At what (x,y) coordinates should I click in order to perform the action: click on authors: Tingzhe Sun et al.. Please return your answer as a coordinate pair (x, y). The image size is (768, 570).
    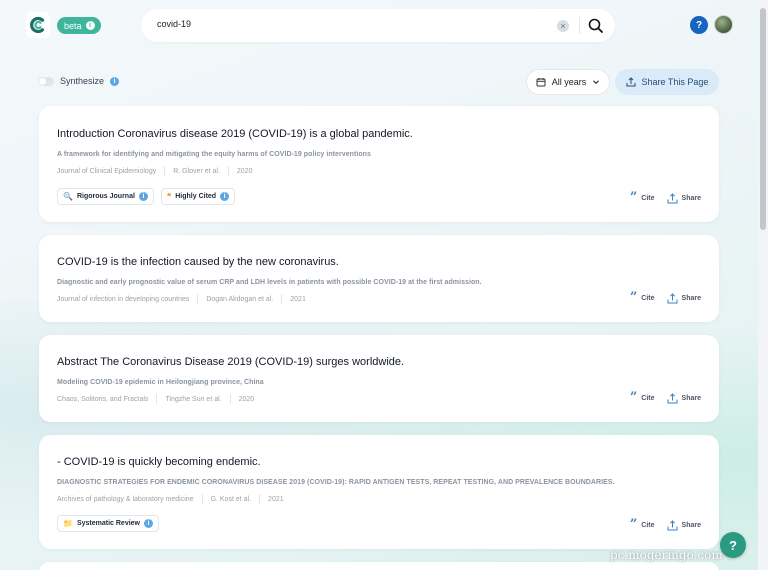
    Looking at the image, I should click on (193, 399).